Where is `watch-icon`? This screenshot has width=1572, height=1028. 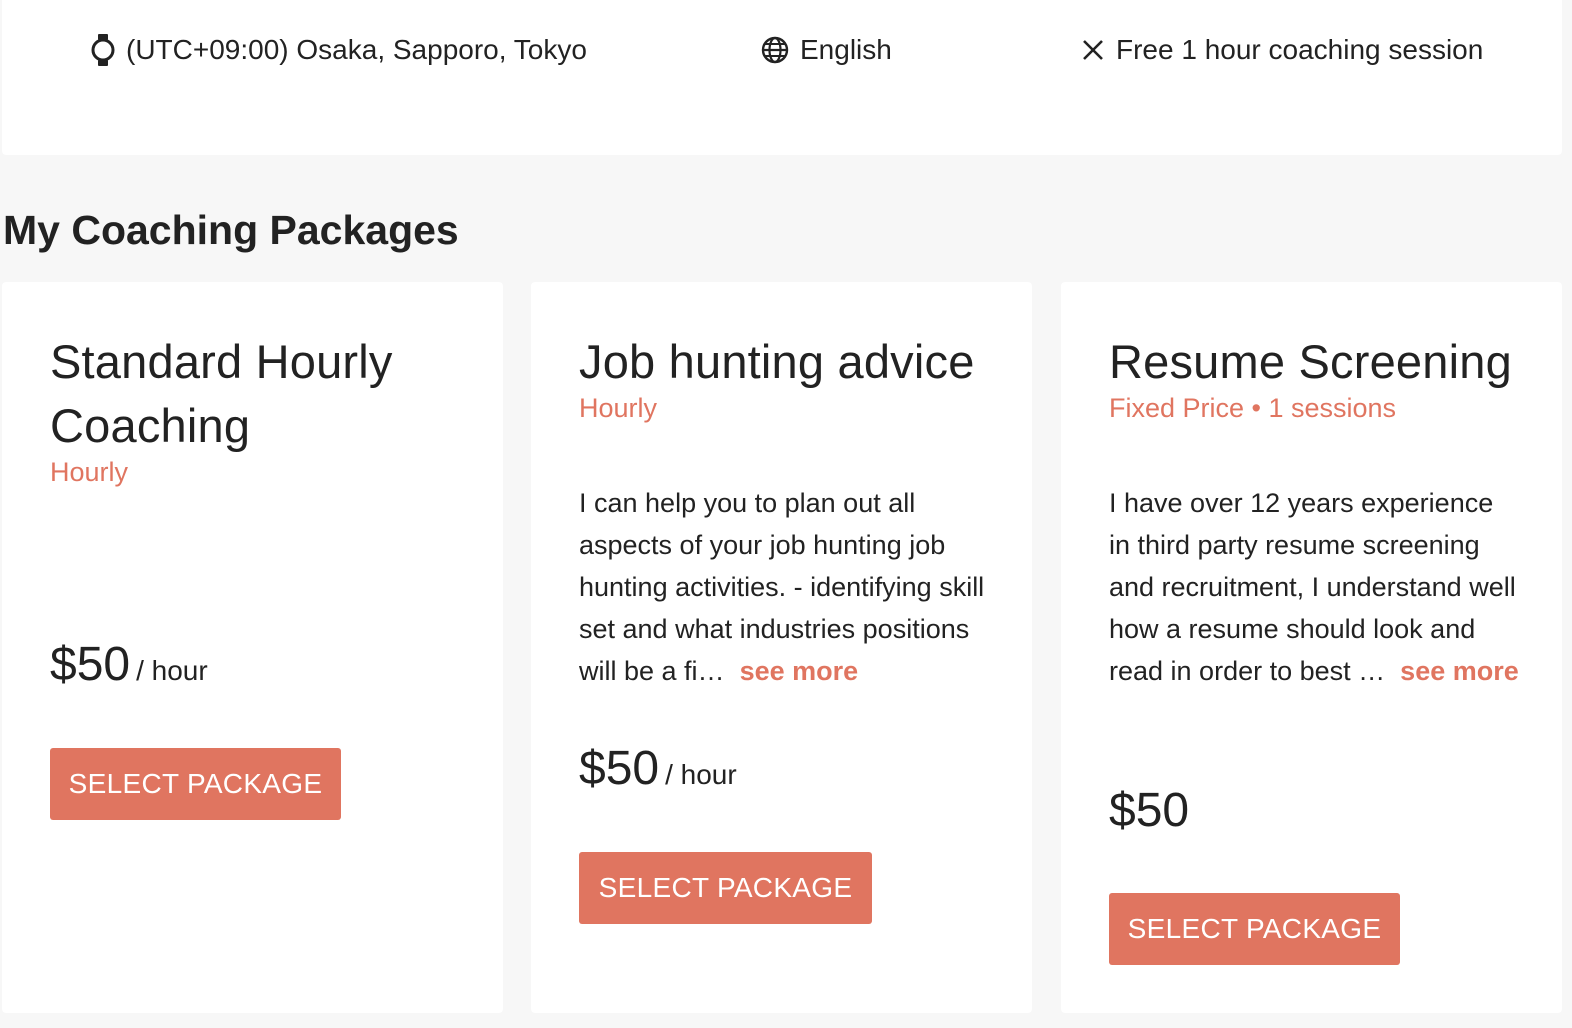 watch-icon is located at coordinates (103, 50).